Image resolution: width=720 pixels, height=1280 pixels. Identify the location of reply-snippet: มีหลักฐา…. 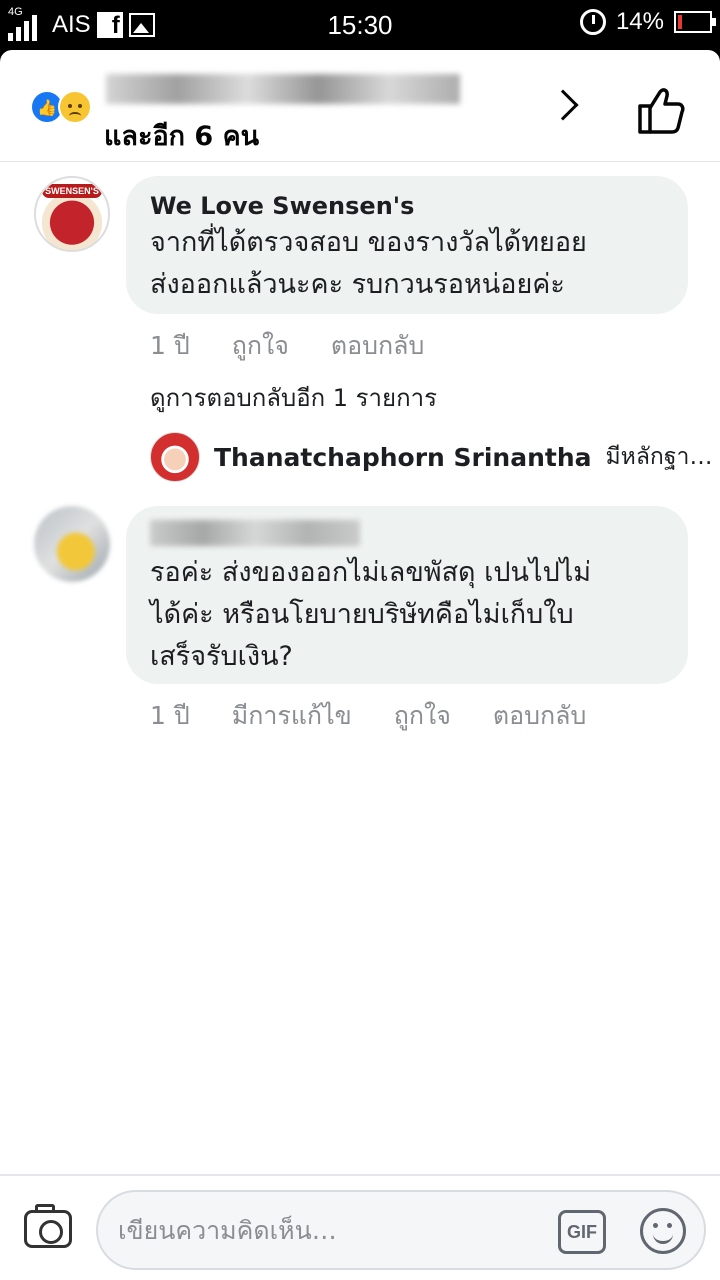
(659, 457).